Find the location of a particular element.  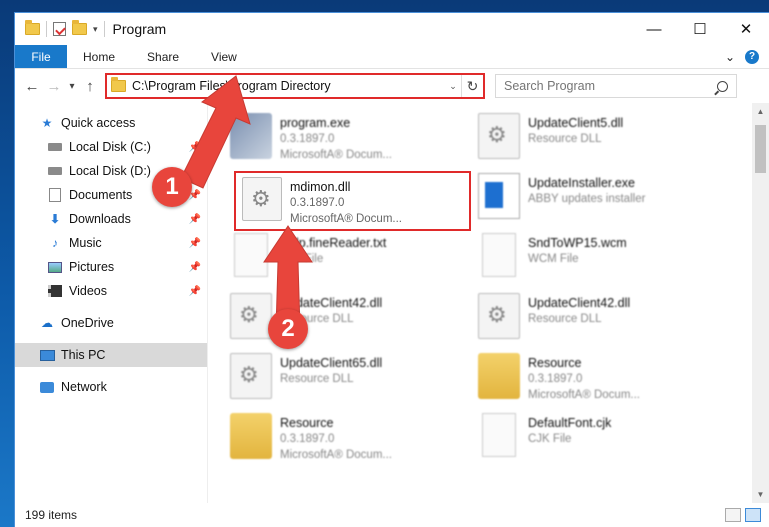

search-input is located at coordinates (610, 86).